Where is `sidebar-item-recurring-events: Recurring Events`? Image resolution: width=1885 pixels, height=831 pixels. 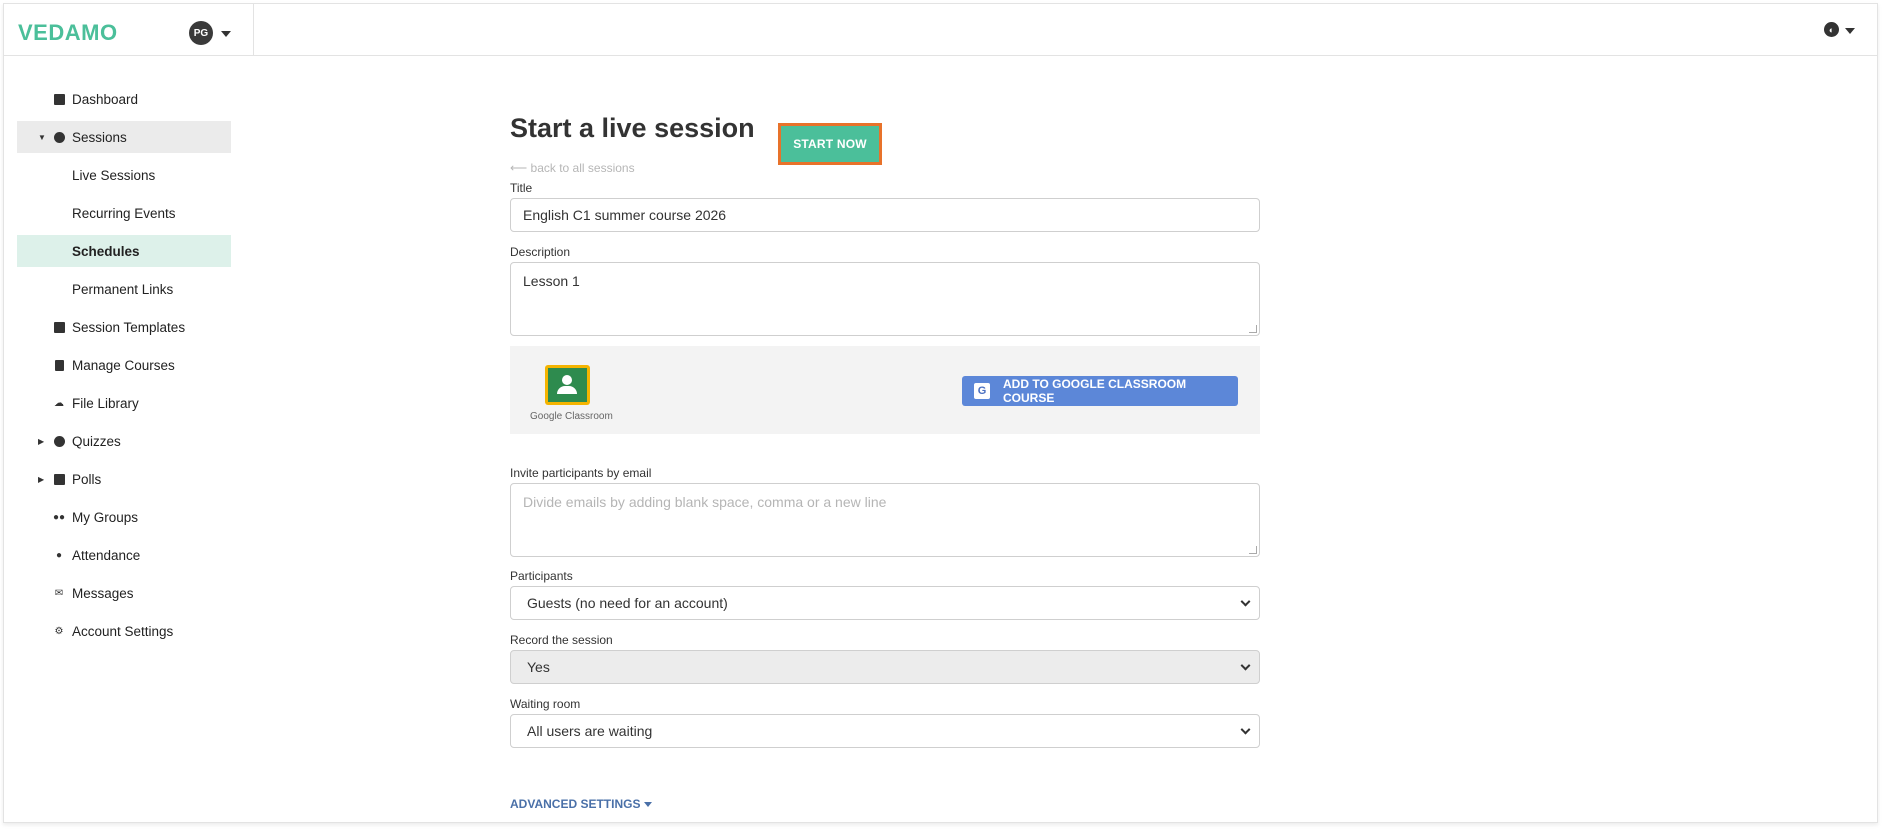
sidebar-item-recurring-events: Recurring Events is located at coordinates (124, 213).